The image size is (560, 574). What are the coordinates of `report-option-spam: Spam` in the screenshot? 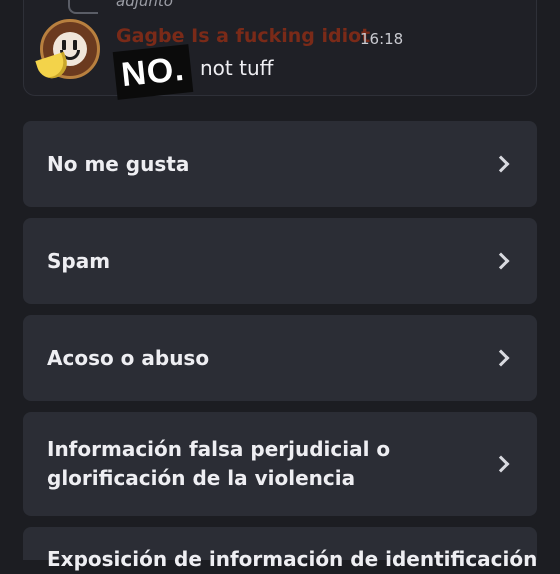 It's located at (280, 261).